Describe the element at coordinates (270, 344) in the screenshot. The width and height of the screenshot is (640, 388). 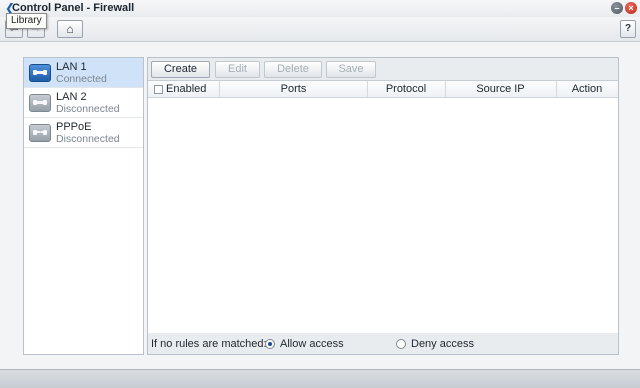
I see `allow-access-radio` at that location.